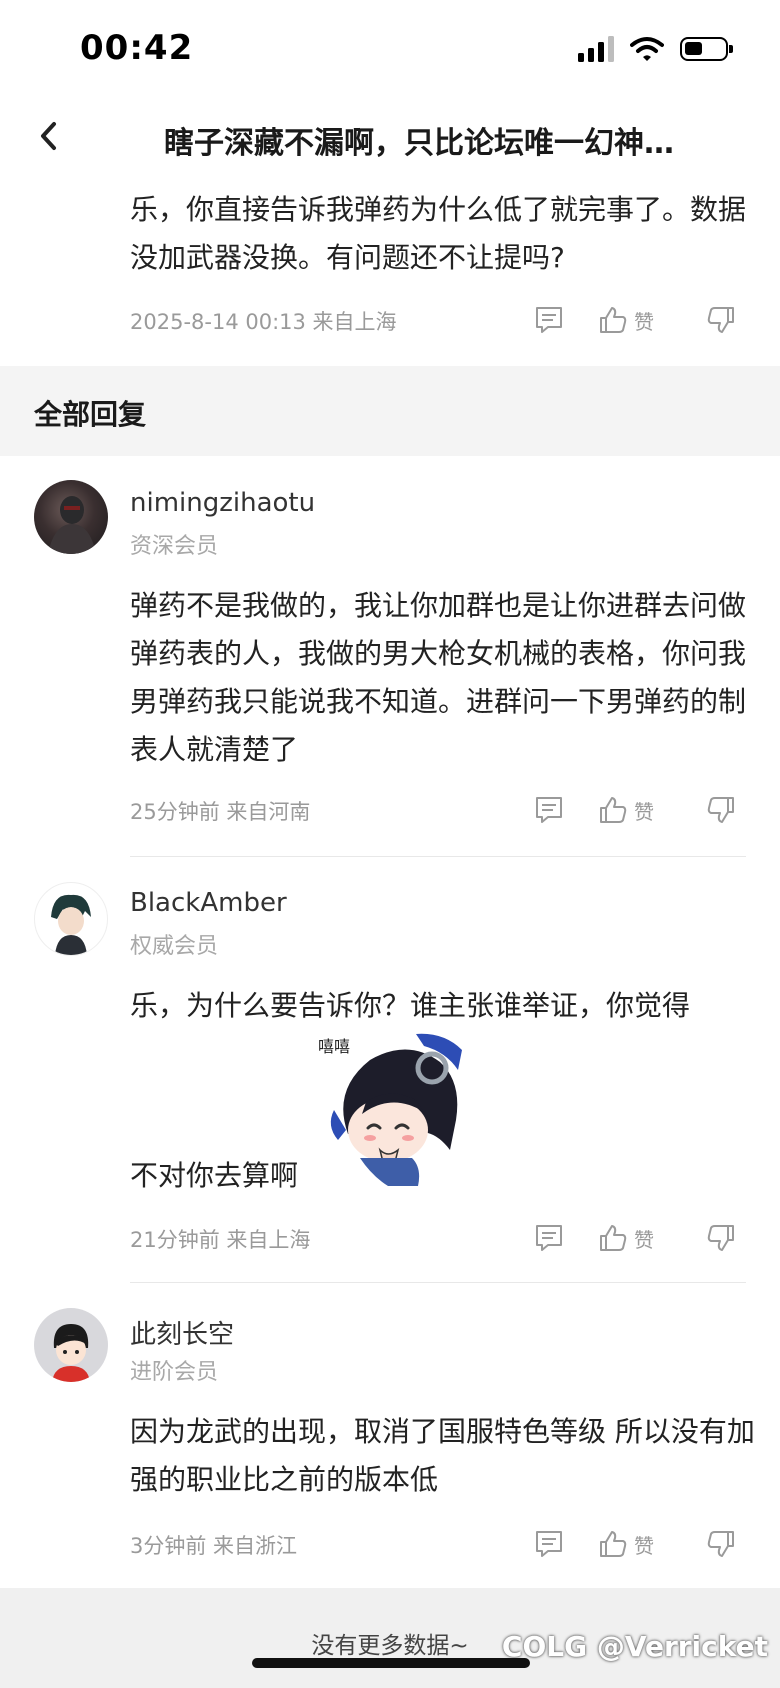 This screenshot has height=1688, width=780. I want to click on watermark: COLG @Verricket, so click(634, 1646).